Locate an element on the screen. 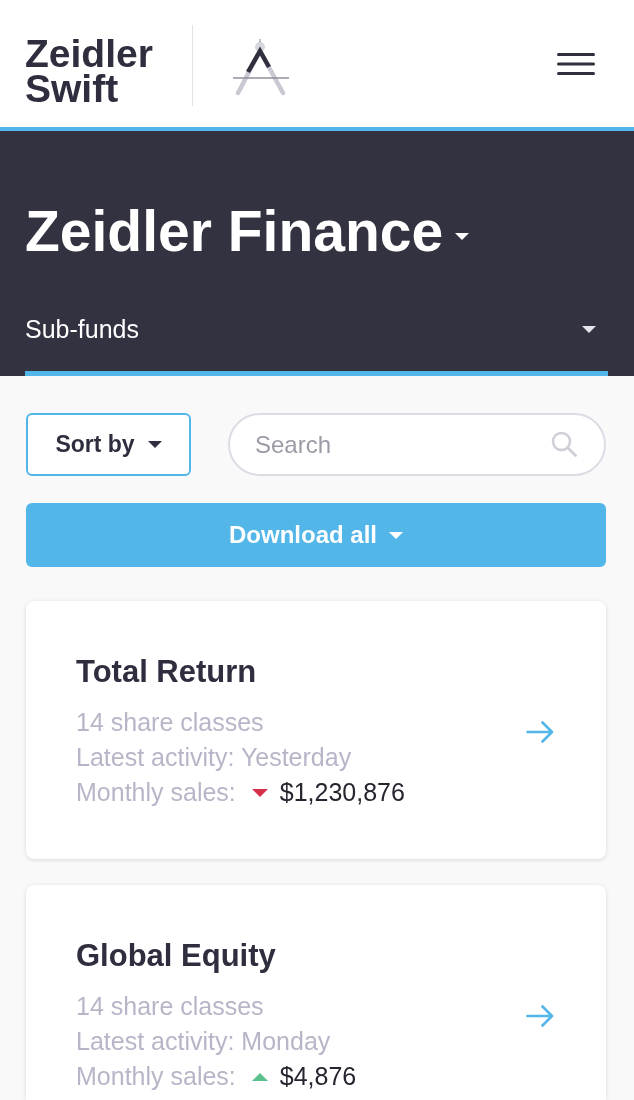 The width and height of the screenshot is (634, 1100). menu-icon is located at coordinates (576, 63).